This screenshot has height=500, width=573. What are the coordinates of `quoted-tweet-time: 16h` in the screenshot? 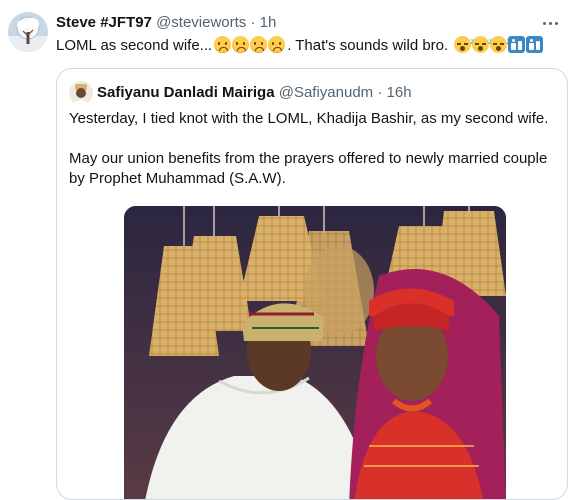 It's located at (399, 92).